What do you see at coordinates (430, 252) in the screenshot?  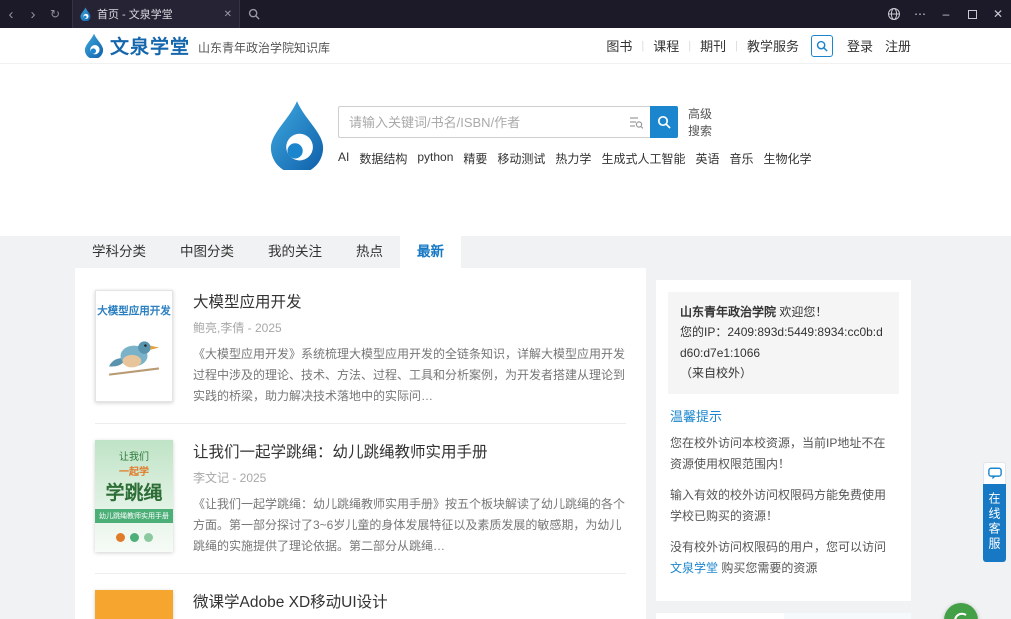 I see `tab-latest: 最新` at bounding box center [430, 252].